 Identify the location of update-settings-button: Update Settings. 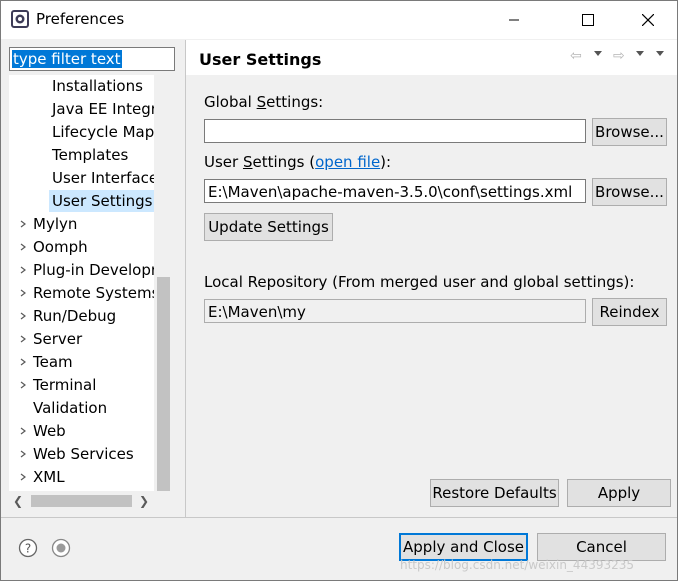
(268, 227).